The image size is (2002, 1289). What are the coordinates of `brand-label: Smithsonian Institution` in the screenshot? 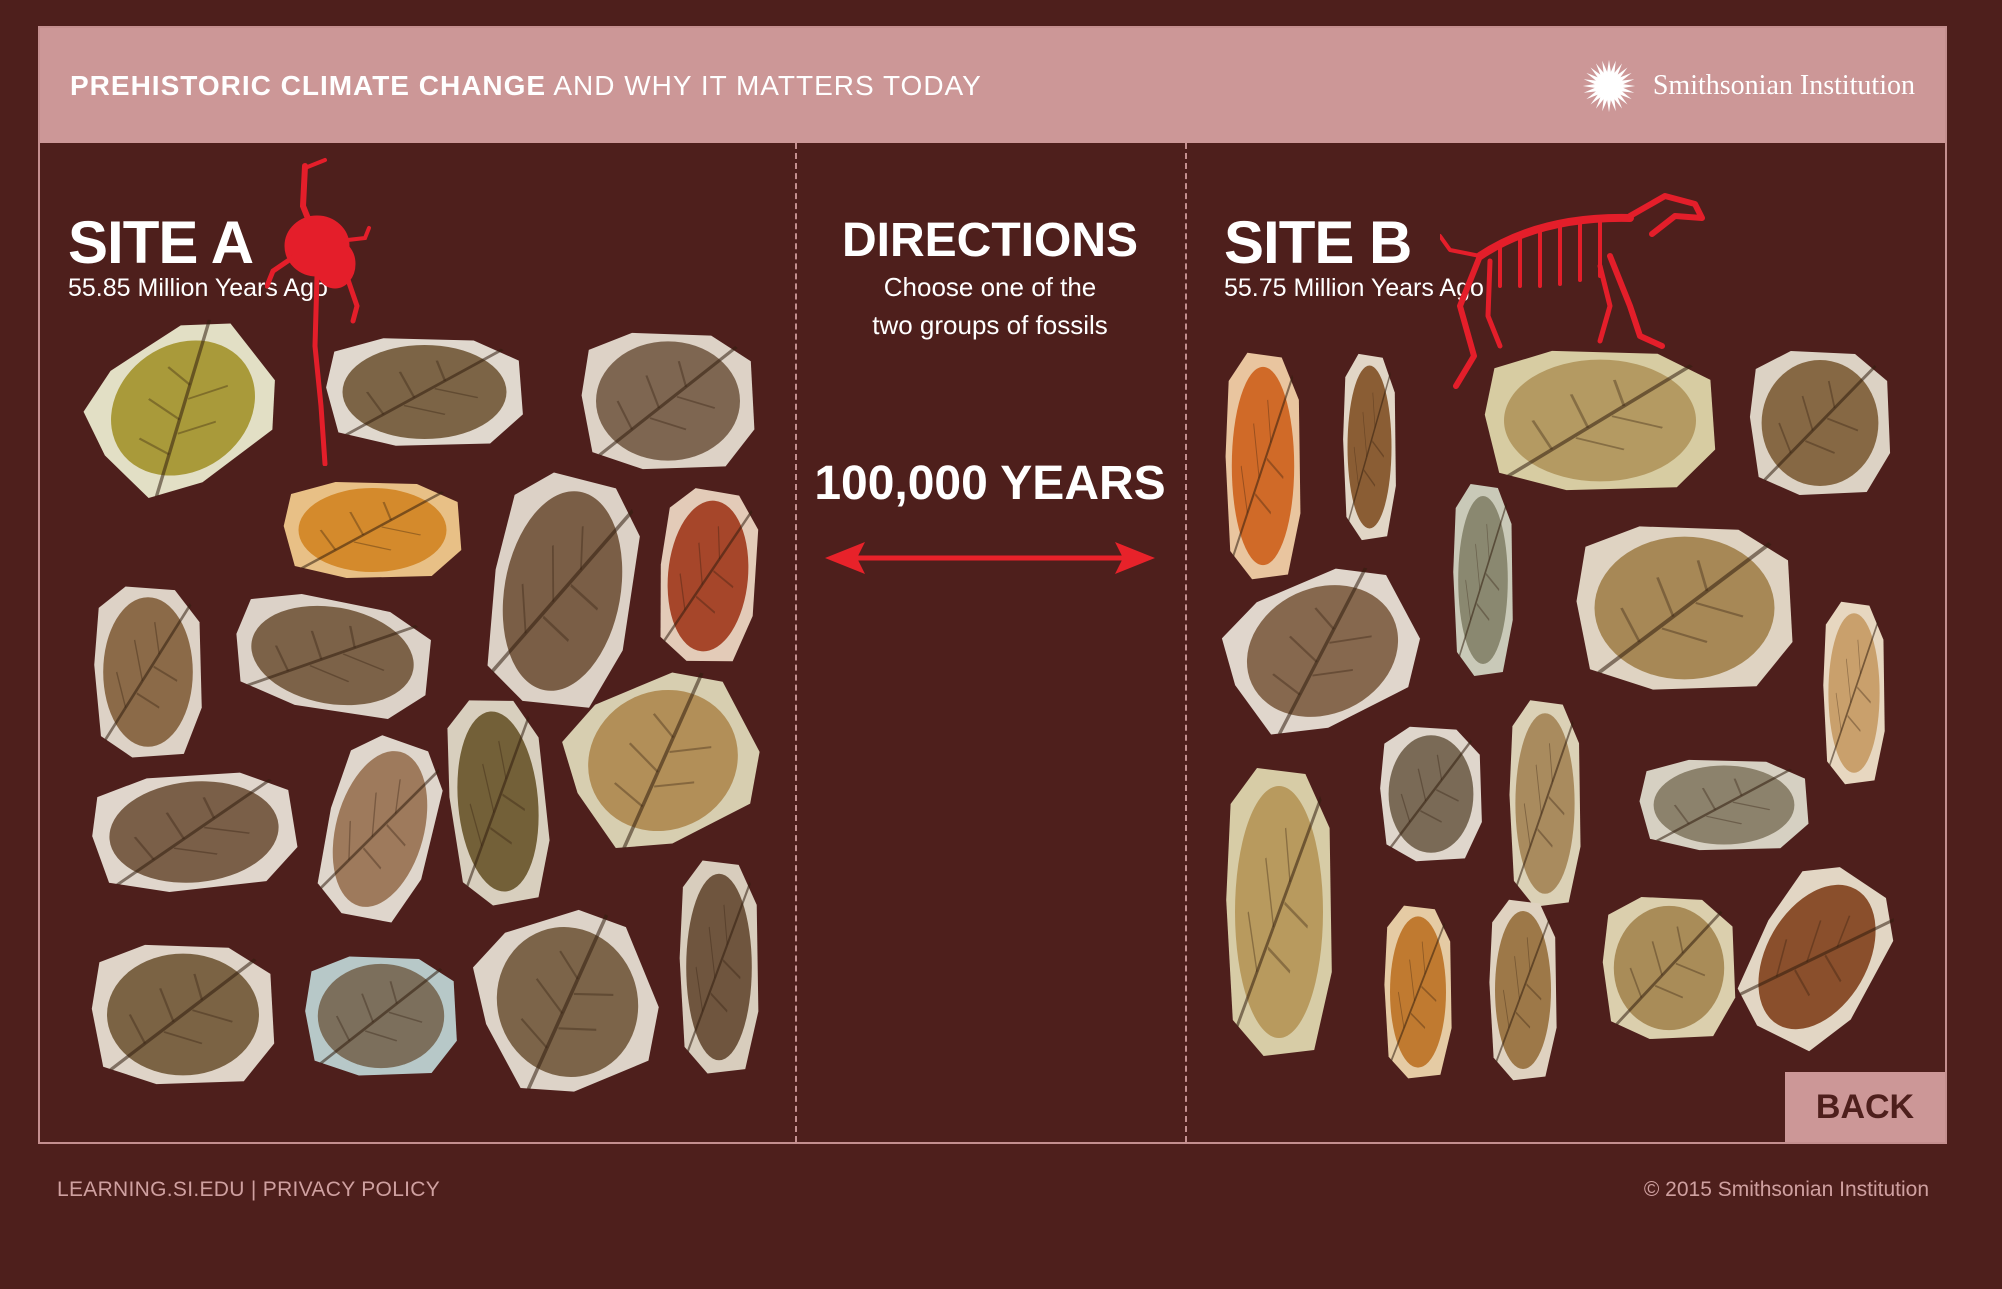 It's located at (1783, 85).